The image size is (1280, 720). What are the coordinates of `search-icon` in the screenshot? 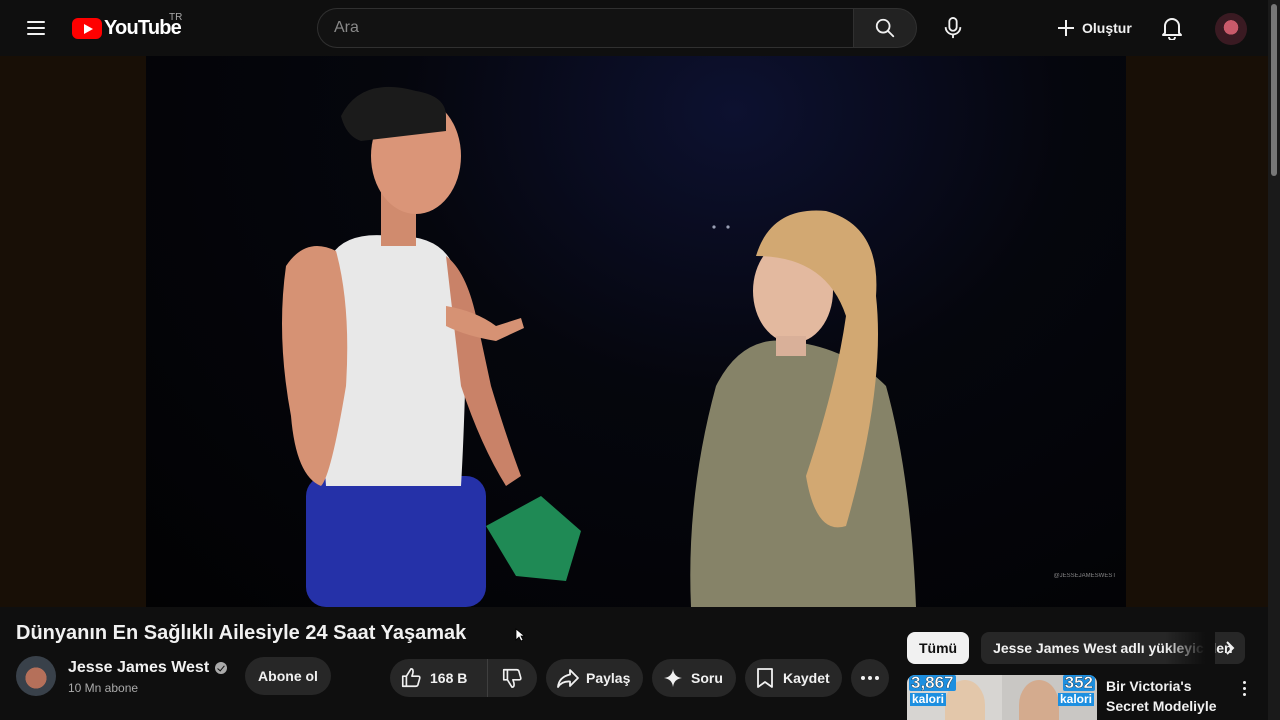 It's located at (885, 28).